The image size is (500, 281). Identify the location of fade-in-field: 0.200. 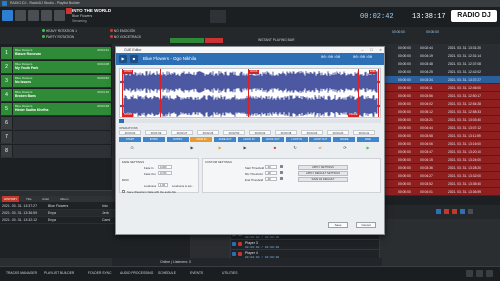
(165, 167).